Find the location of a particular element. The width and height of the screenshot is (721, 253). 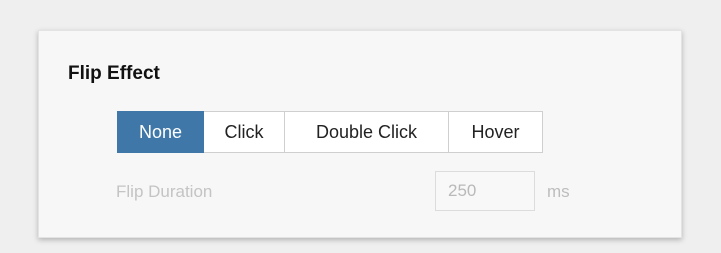

option-click-button: Click is located at coordinates (244, 132).